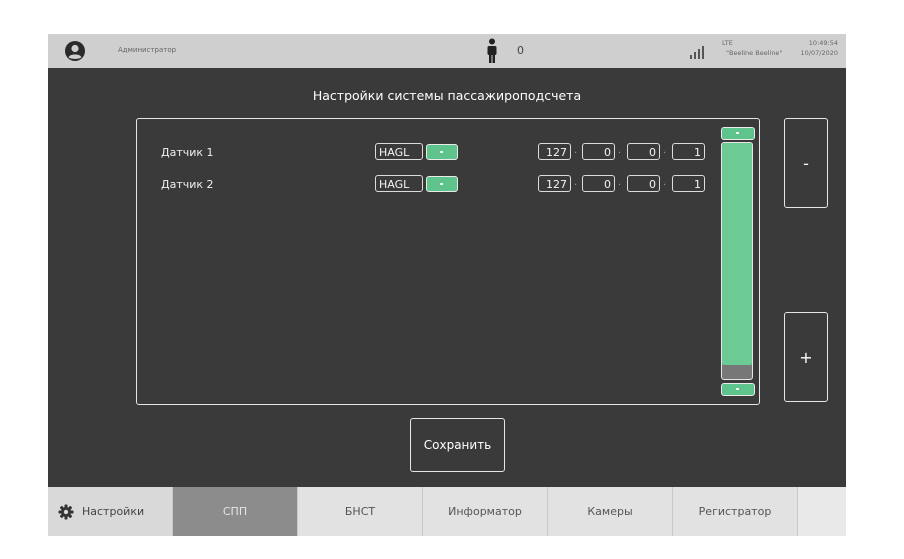 This screenshot has height=559, width=904. I want to click on passenger-icon, so click(492, 50).